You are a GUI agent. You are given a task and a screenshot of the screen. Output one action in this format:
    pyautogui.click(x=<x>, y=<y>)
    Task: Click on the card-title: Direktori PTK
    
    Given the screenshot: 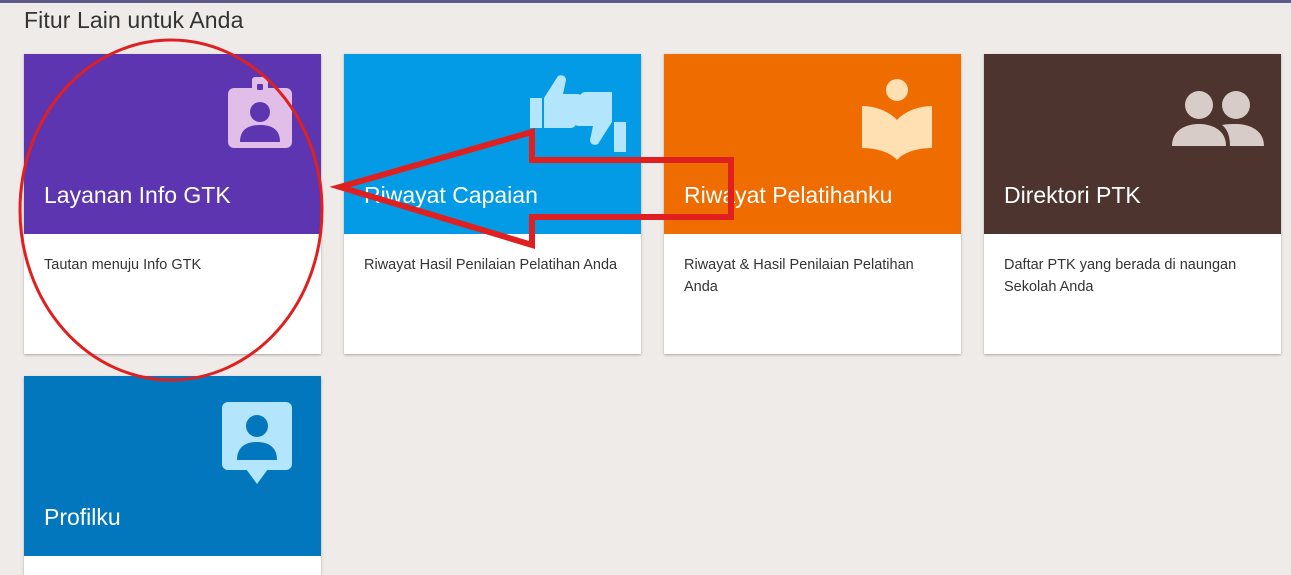 What is the action you would take?
    pyautogui.click(x=1072, y=195)
    